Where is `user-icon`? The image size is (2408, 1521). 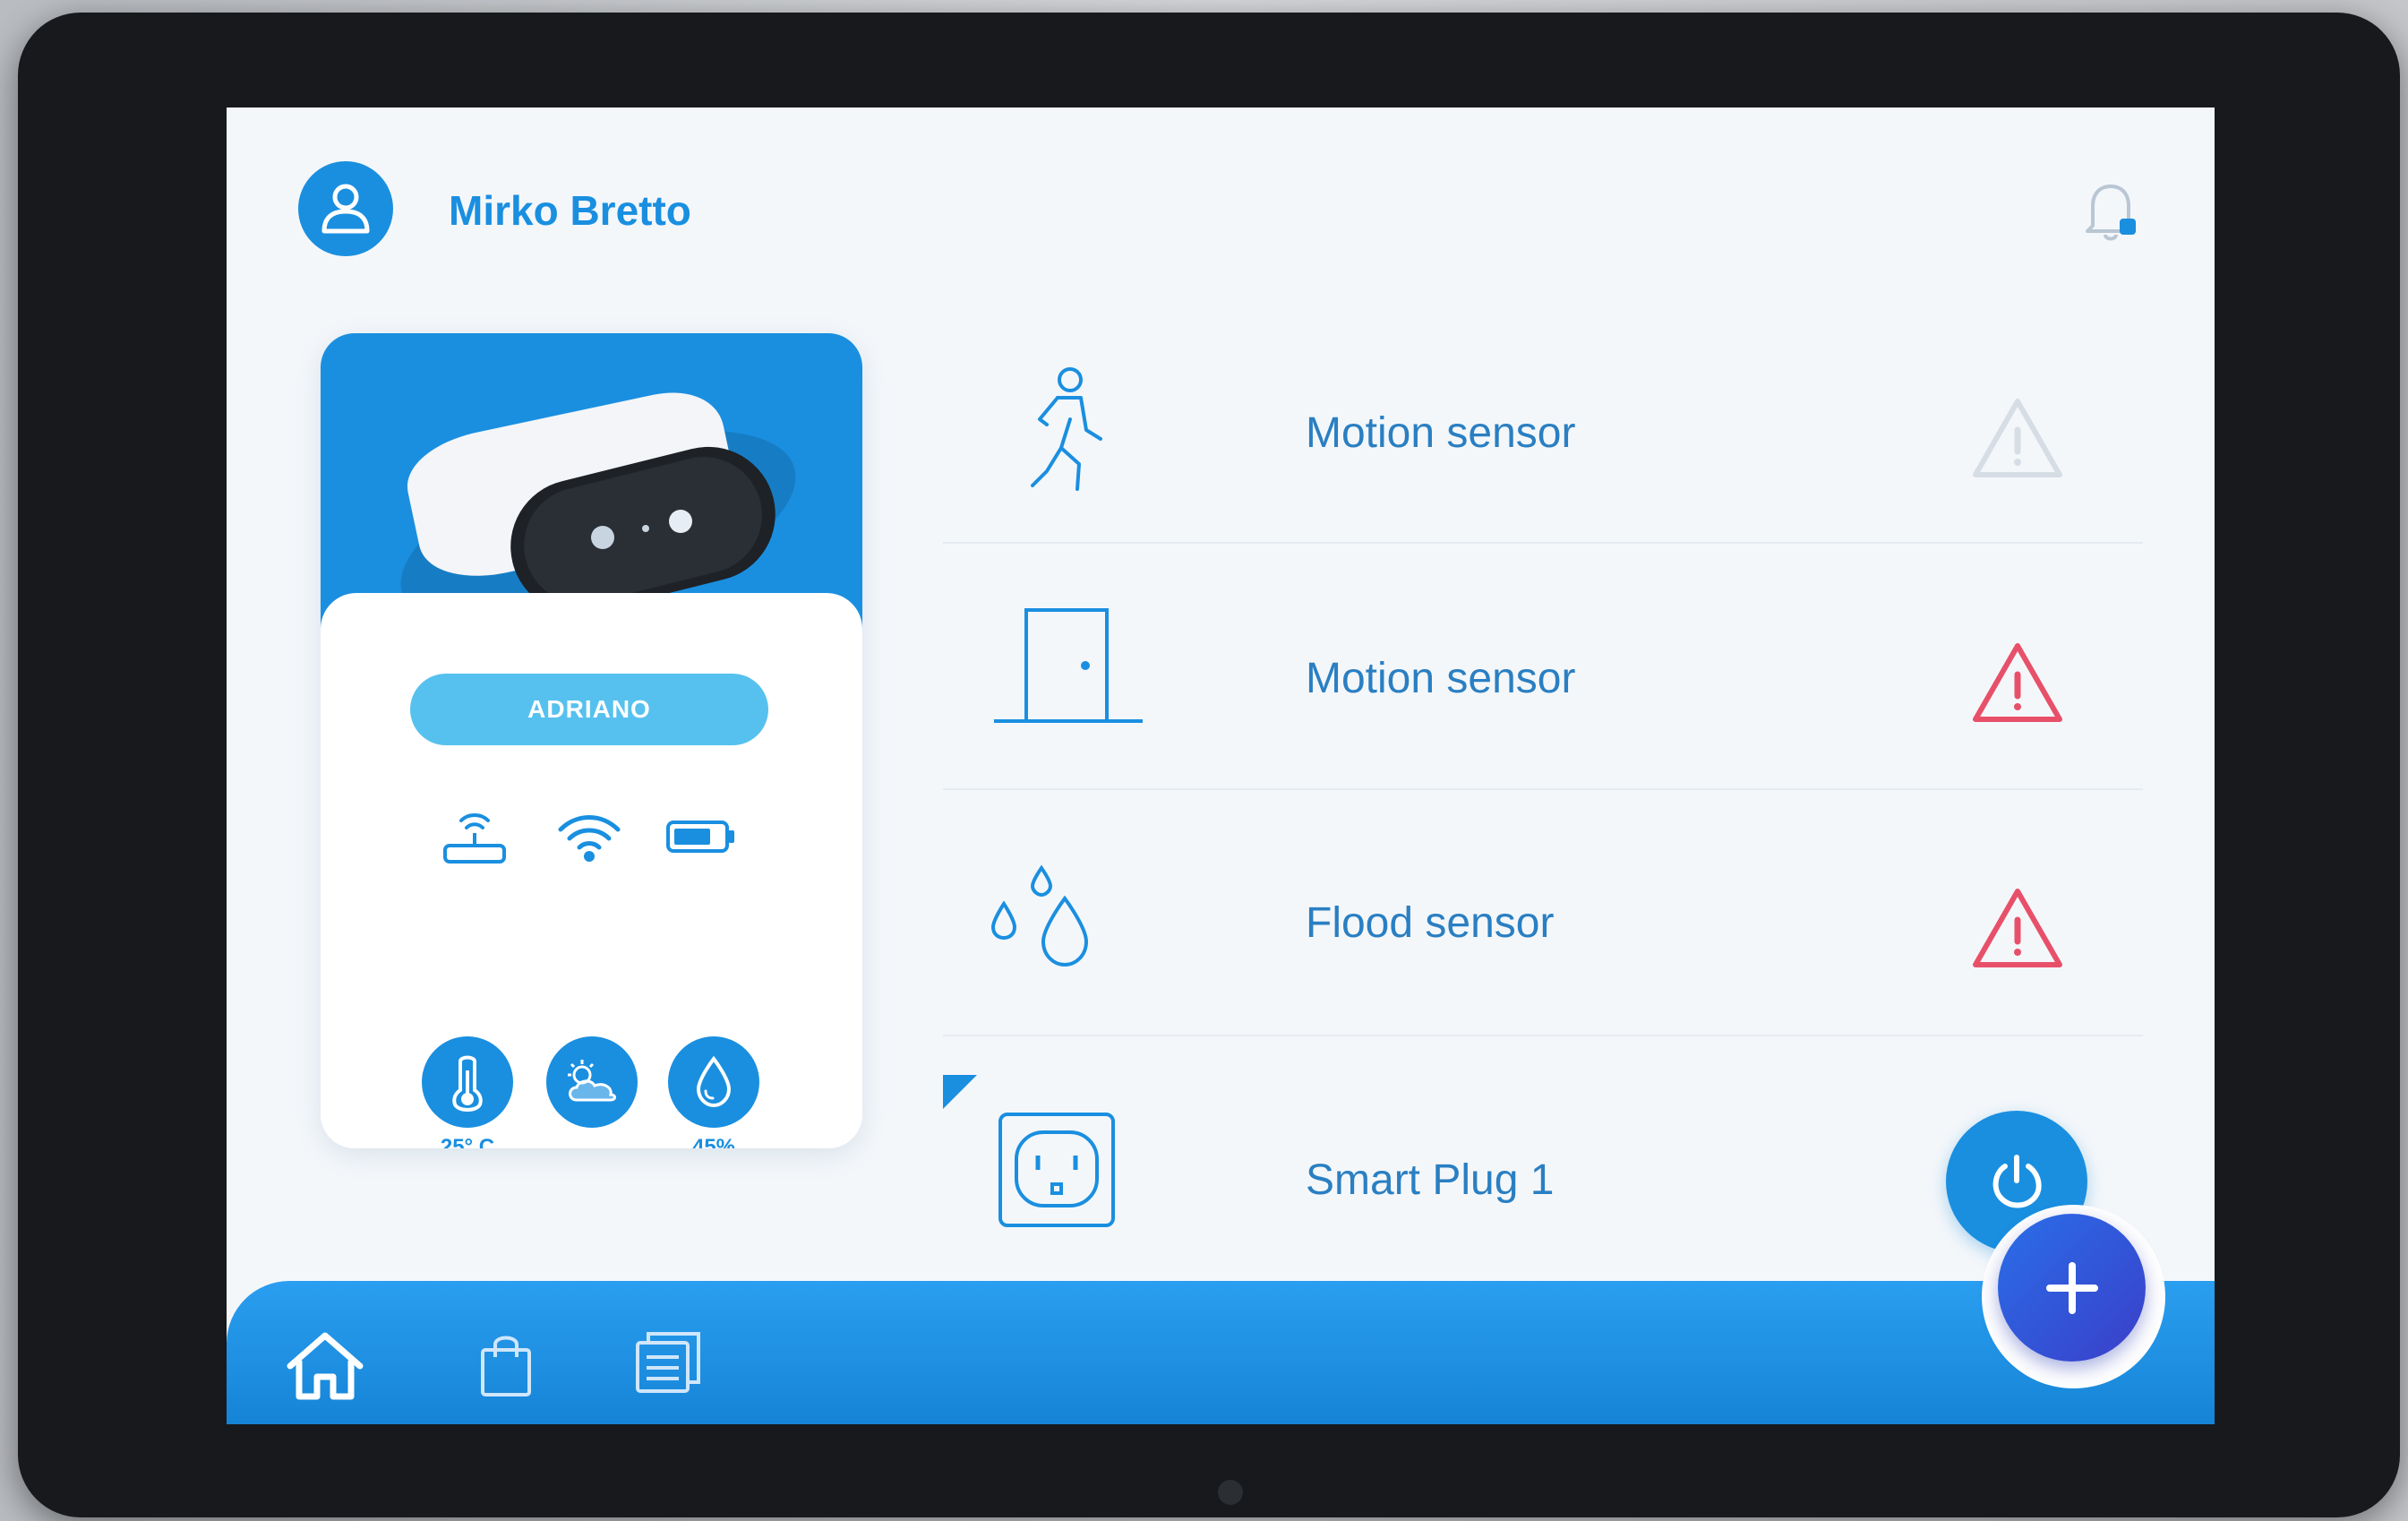 user-icon is located at coordinates (345, 209).